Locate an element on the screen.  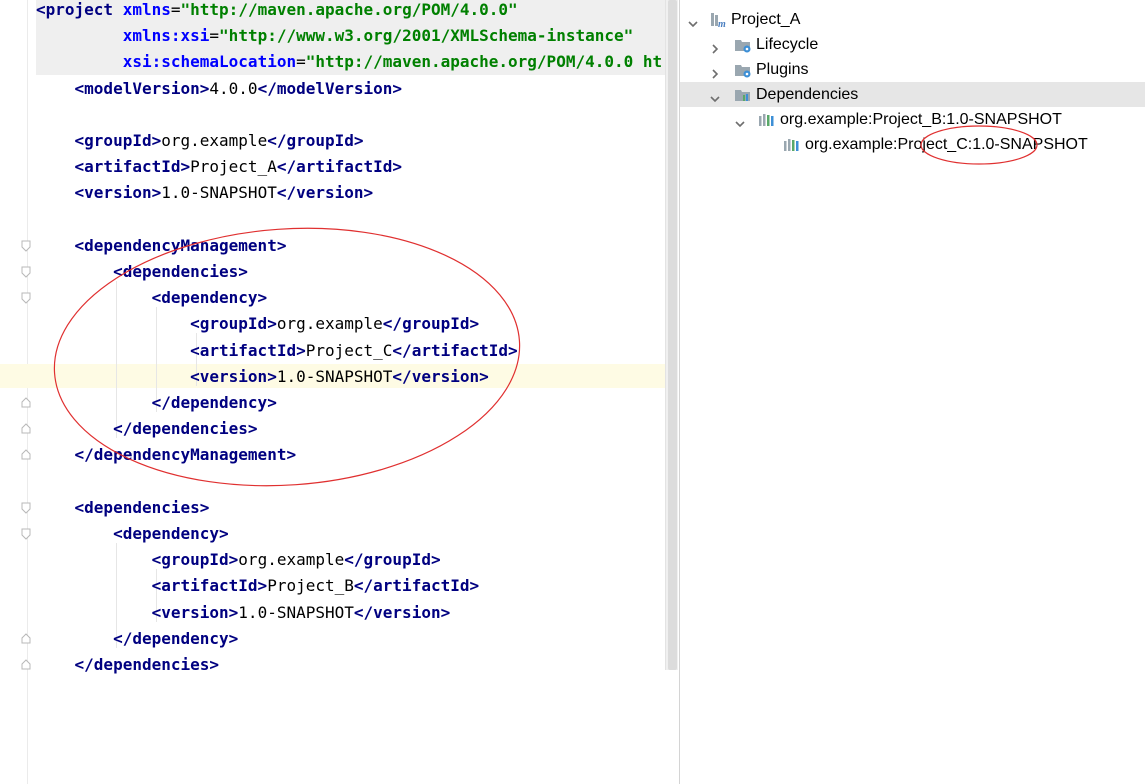
code-line: <artifactId>Project_B</artifactId> is located at coordinates (258, 586).